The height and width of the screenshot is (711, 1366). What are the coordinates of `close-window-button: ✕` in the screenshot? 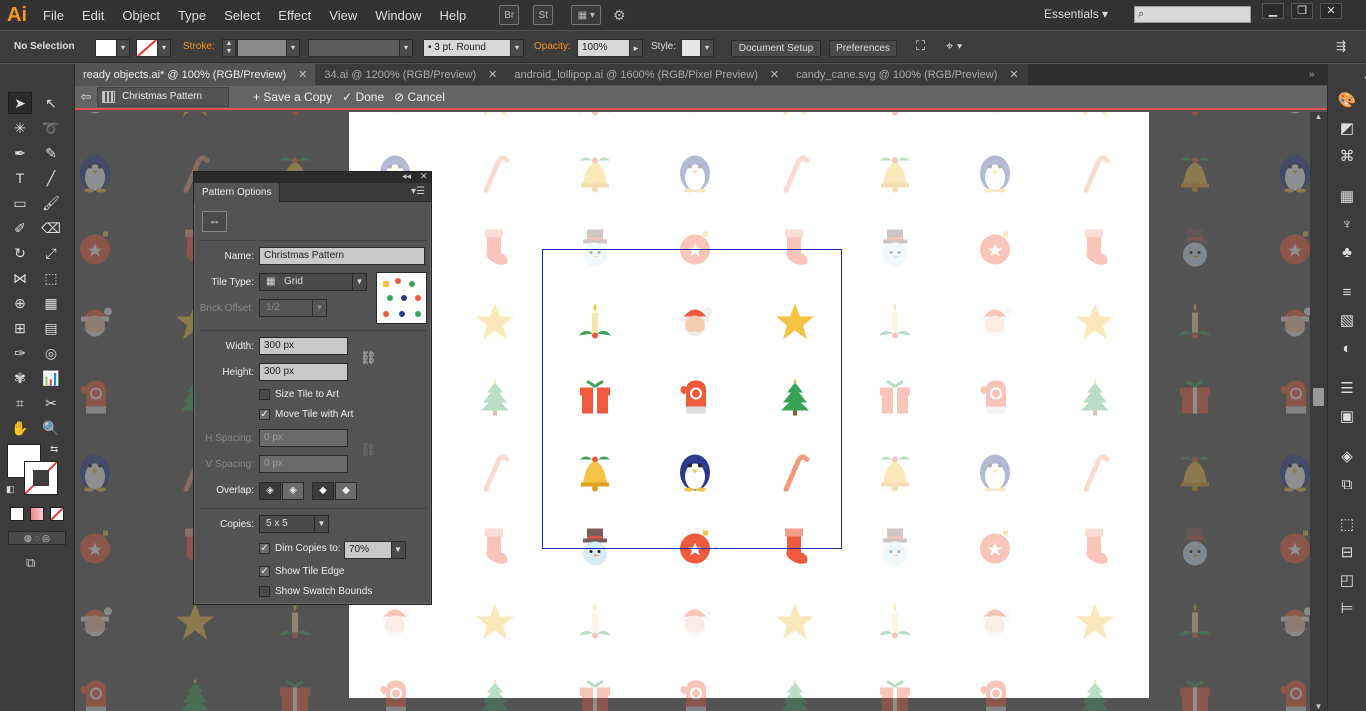 It's located at (1331, 11).